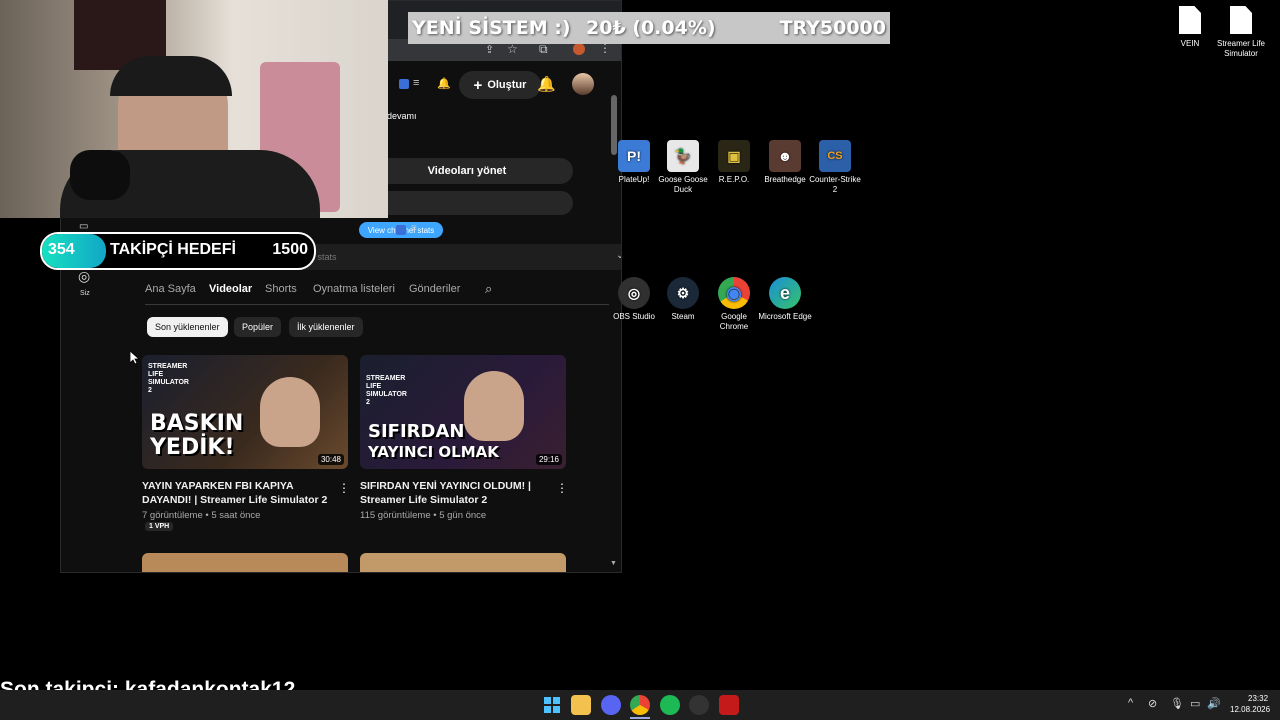  What do you see at coordinates (135, 358) in the screenshot?
I see `mouse-cursor-icon` at bounding box center [135, 358].